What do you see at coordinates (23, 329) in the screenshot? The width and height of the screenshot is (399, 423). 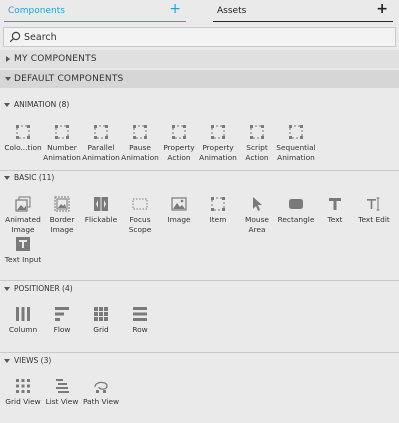 I see `component-label: Column` at bounding box center [23, 329].